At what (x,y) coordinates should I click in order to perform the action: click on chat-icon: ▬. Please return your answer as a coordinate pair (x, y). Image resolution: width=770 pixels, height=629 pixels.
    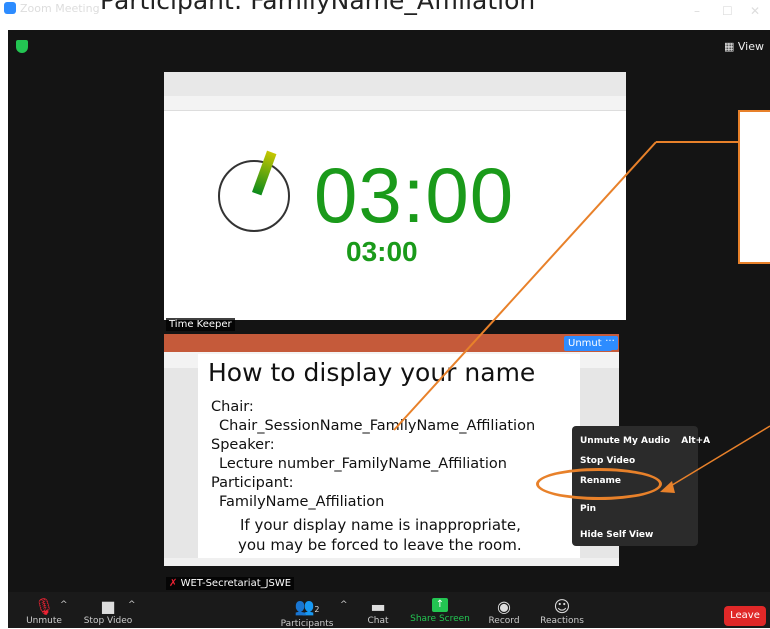
    Looking at the image, I should click on (378, 606).